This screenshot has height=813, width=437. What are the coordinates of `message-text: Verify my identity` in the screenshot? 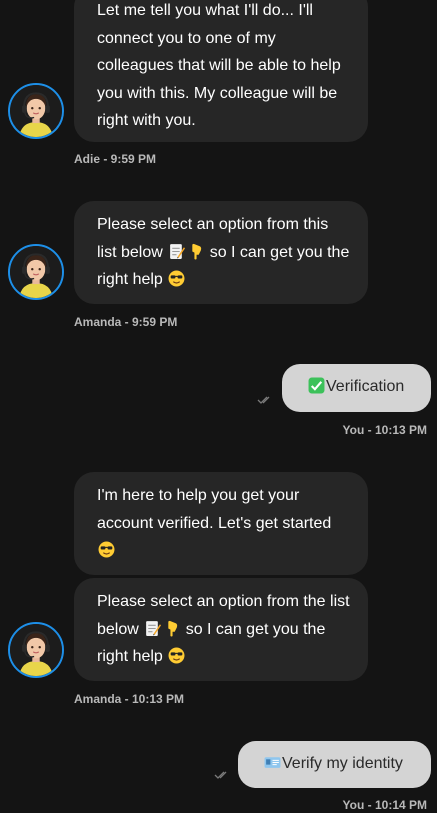 It's located at (342, 763).